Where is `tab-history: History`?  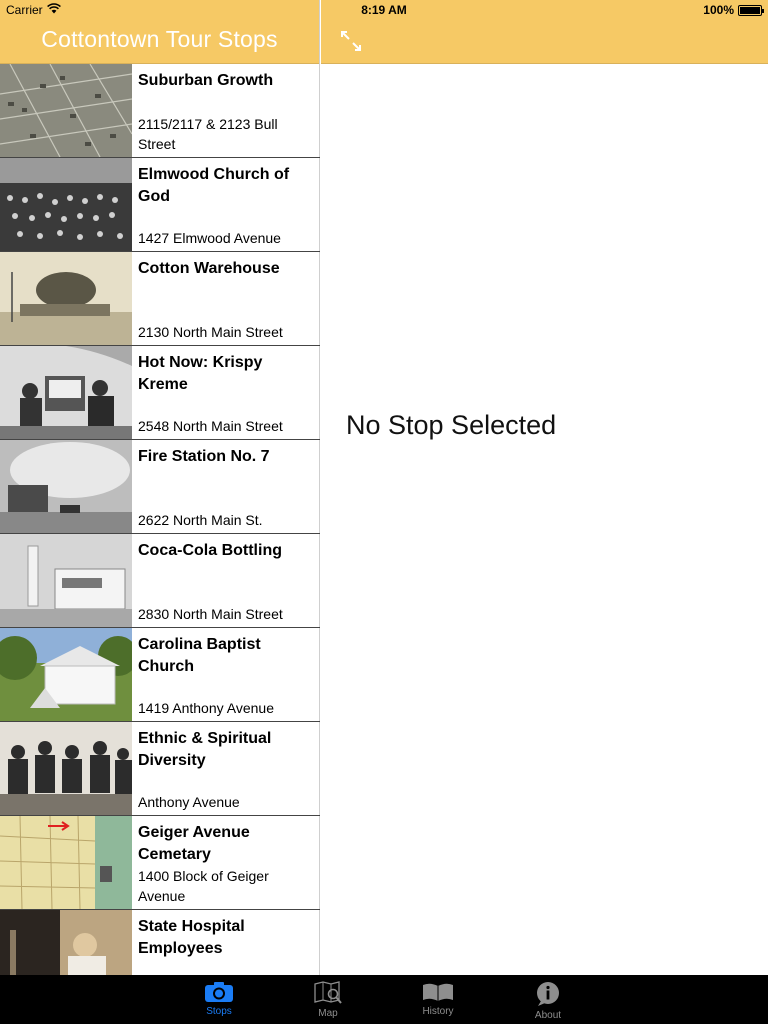 tab-history: History is located at coordinates (438, 999).